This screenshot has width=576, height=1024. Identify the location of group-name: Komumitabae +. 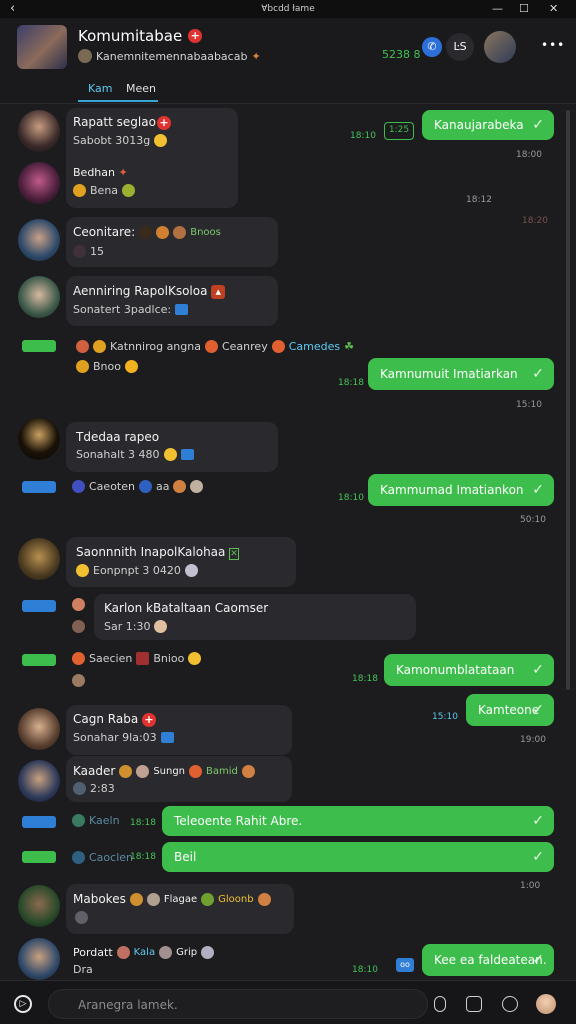
(140, 36).